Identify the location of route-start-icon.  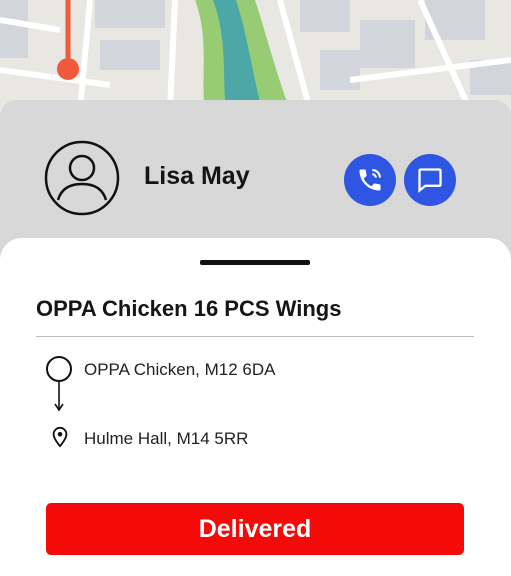
(59, 384).